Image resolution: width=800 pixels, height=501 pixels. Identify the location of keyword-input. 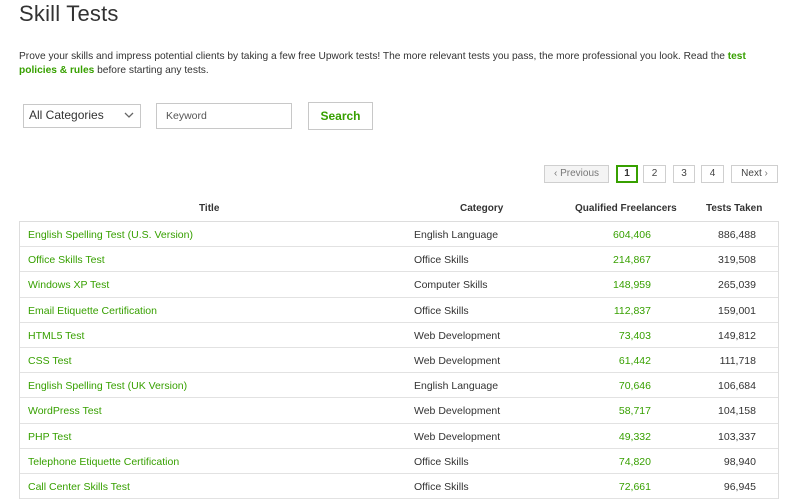
(224, 116).